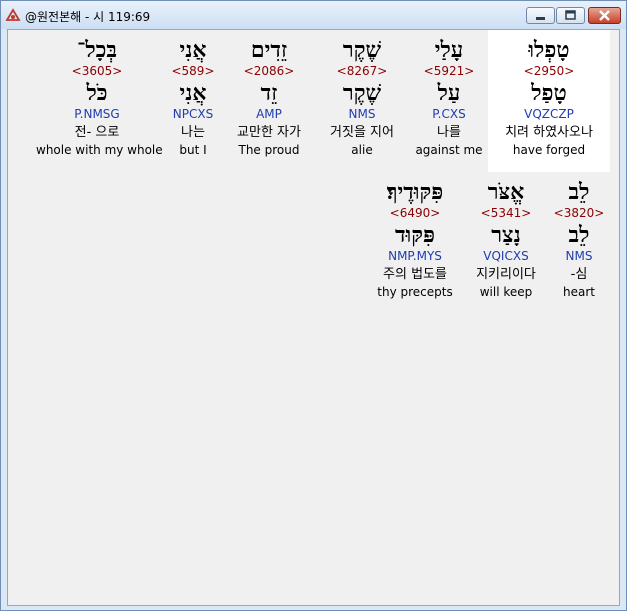  I want to click on title-bar: @원전본해 - 시 119:69, so click(313, 15).